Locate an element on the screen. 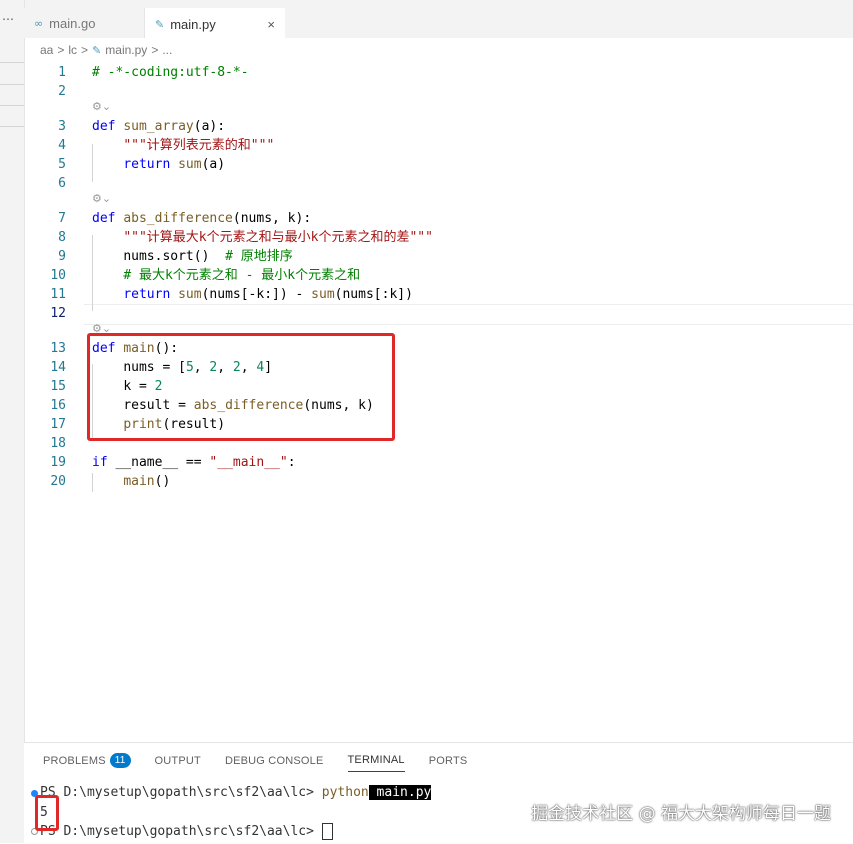 The height and width of the screenshot is (844, 853). problems-badge: 11 is located at coordinates (120, 760).